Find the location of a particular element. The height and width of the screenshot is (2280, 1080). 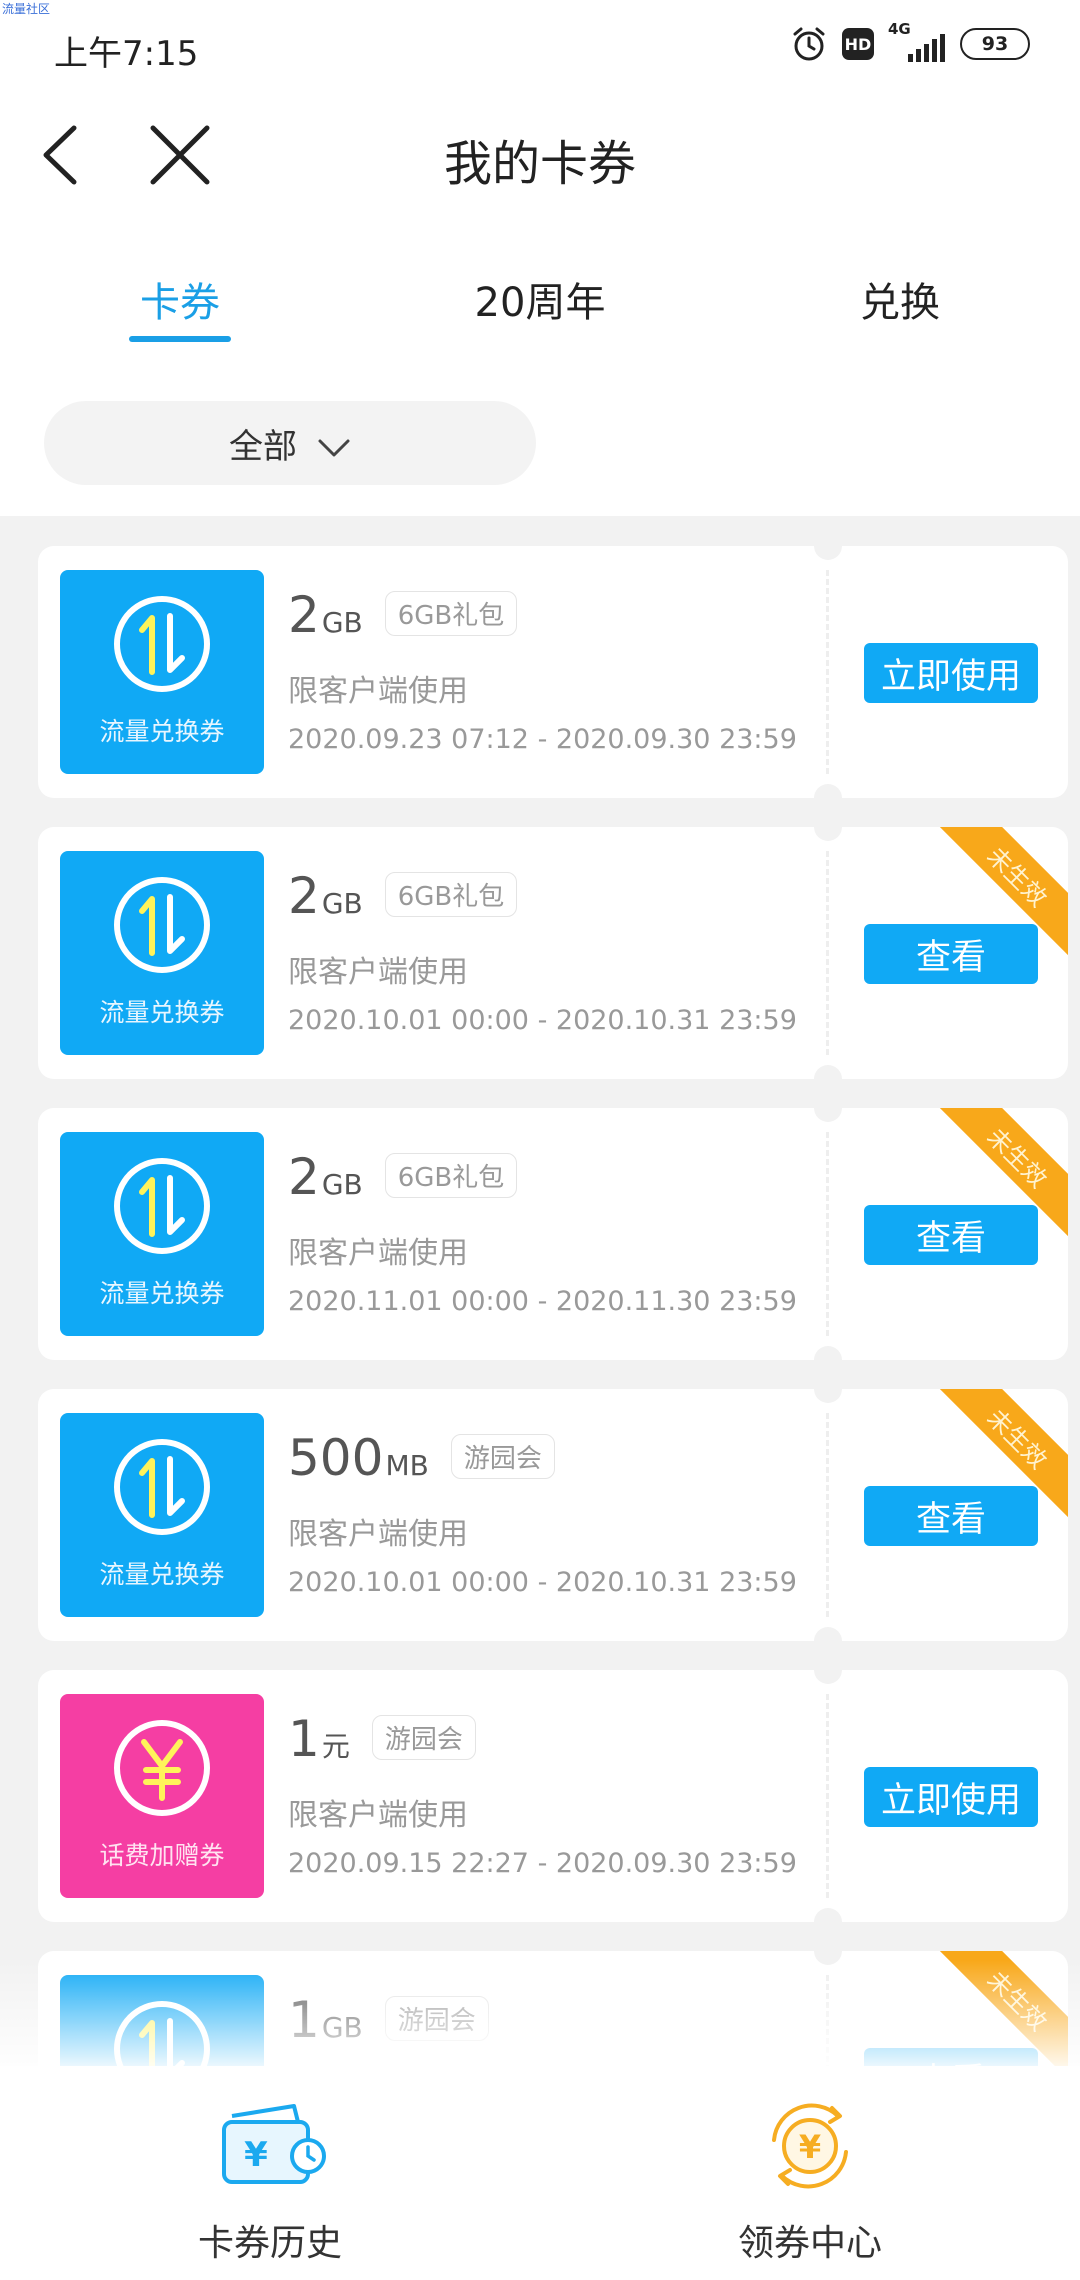

status-icons: HD 4G 93 is located at coordinates (910, 42).